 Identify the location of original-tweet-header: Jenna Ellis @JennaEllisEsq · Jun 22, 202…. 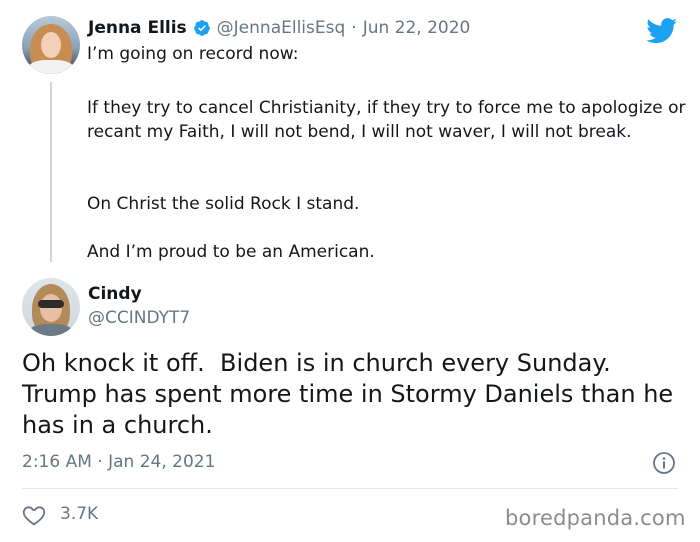
(279, 28).